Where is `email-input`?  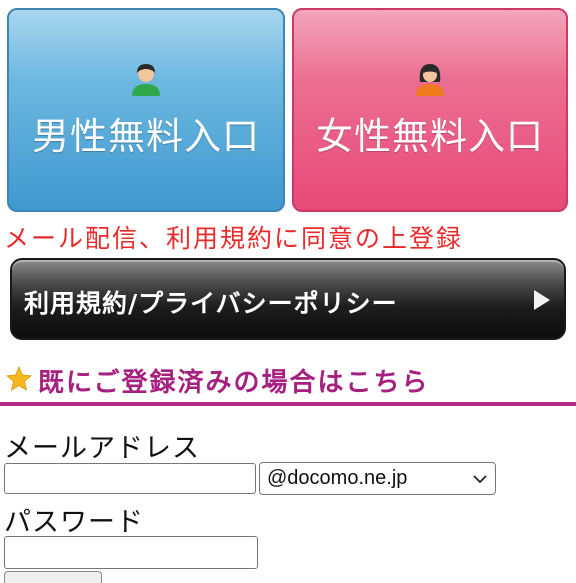 email-input is located at coordinates (130, 478).